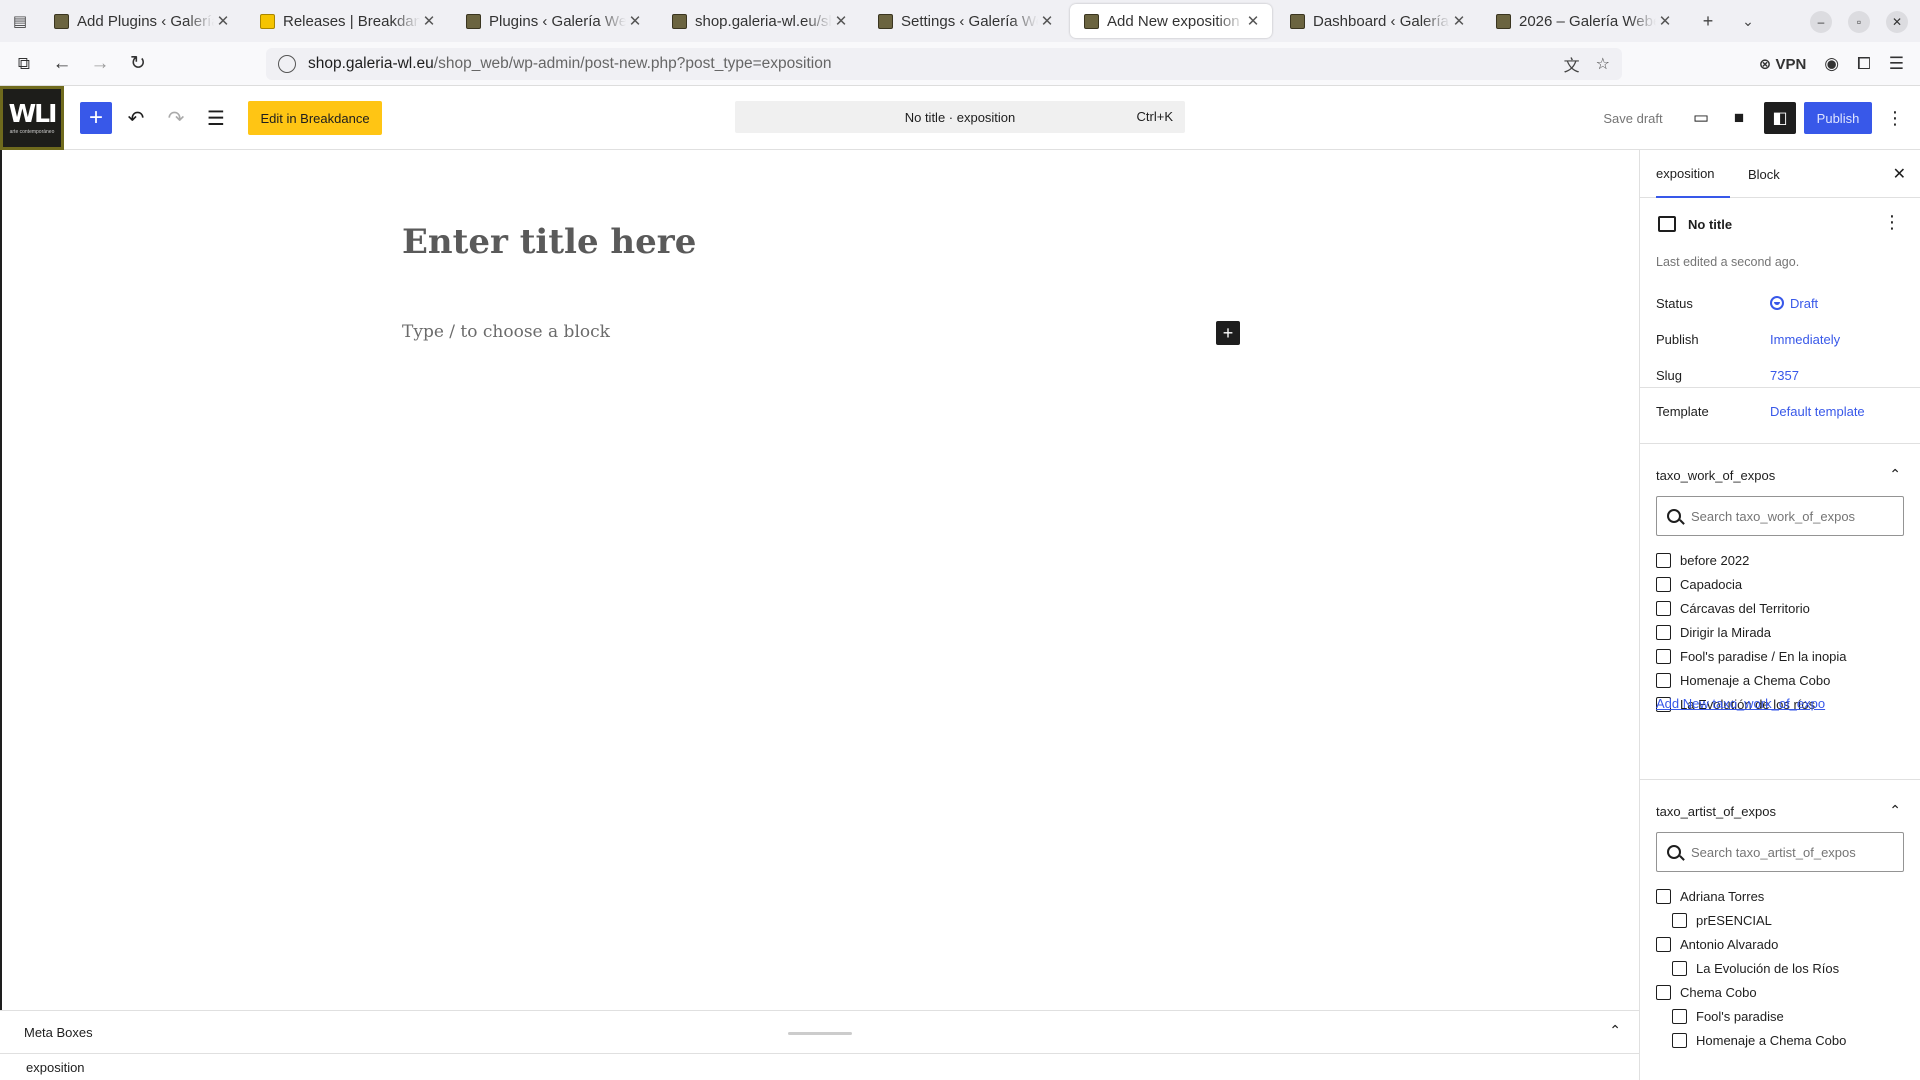 This screenshot has width=1920, height=1080. What do you see at coordinates (315, 118) in the screenshot?
I see `edit-in-breakdance-button: Edit in Breakdance` at bounding box center [315, 118].